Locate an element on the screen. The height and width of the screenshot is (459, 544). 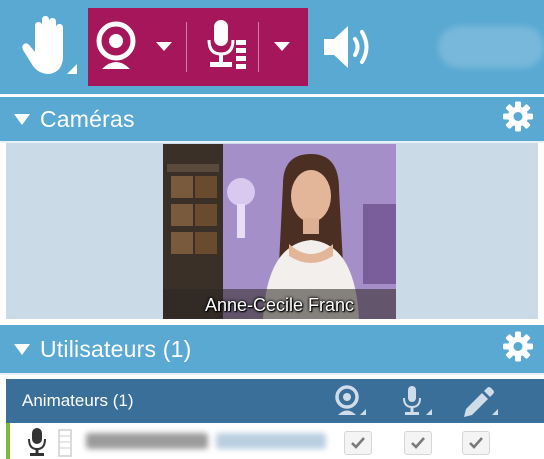
participant-name: Anne-Cecile Franc is located at coordinates (279, 305).